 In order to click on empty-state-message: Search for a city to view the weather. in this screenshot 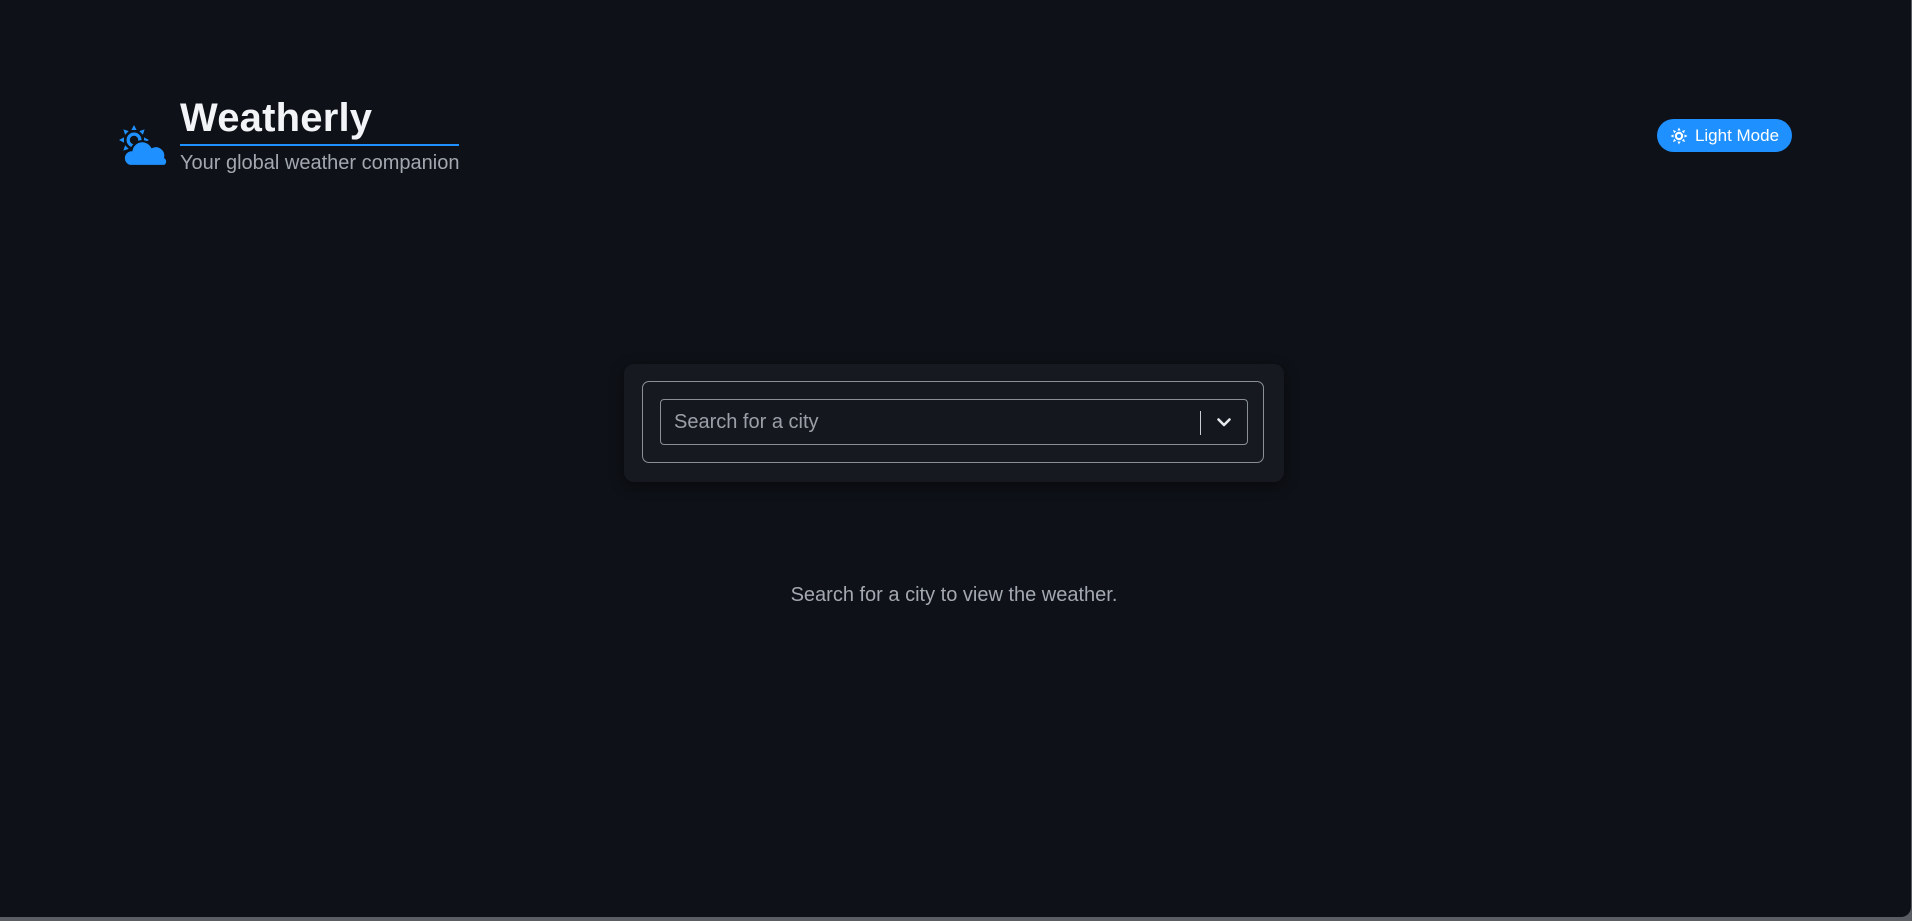, I will do `click(954, 595)`.